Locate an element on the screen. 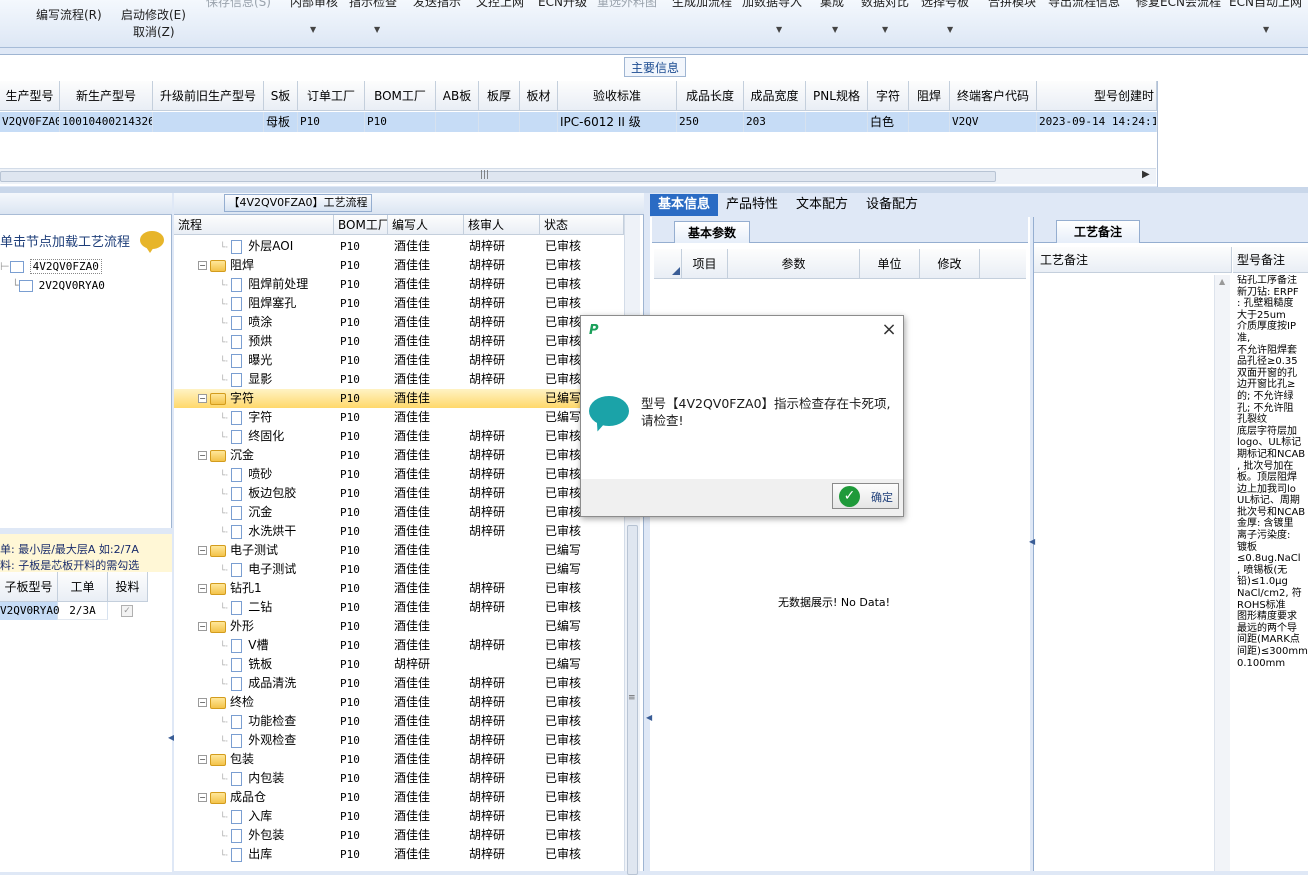 Image resolution: width=1308 pixels, height=875 pixels. collapse-remarks-icon: ◀ is located at coordinates (1032, 541).